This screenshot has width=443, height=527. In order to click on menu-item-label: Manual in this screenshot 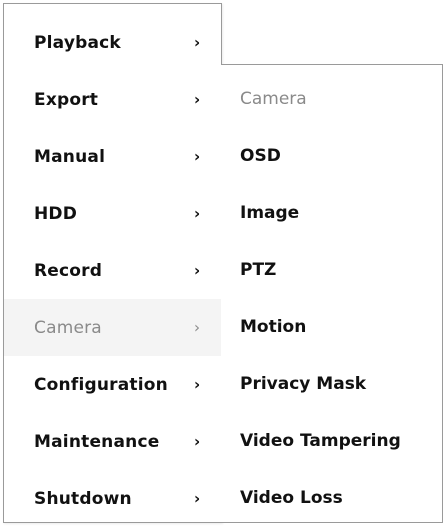, I will do `click(70, 156)`.